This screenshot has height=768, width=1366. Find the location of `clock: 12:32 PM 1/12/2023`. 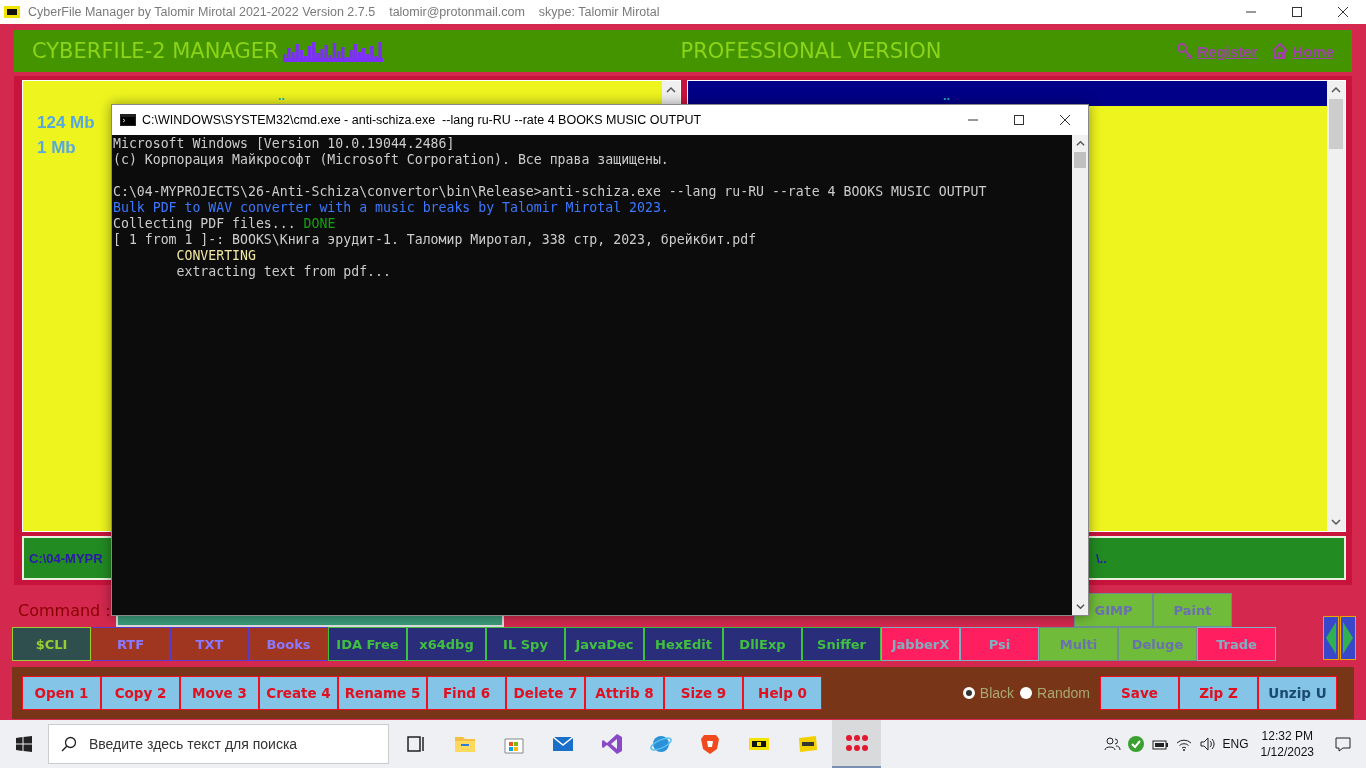

clock: 12:32 PM 1/12/2023 is located at coordinates (1287, 744).